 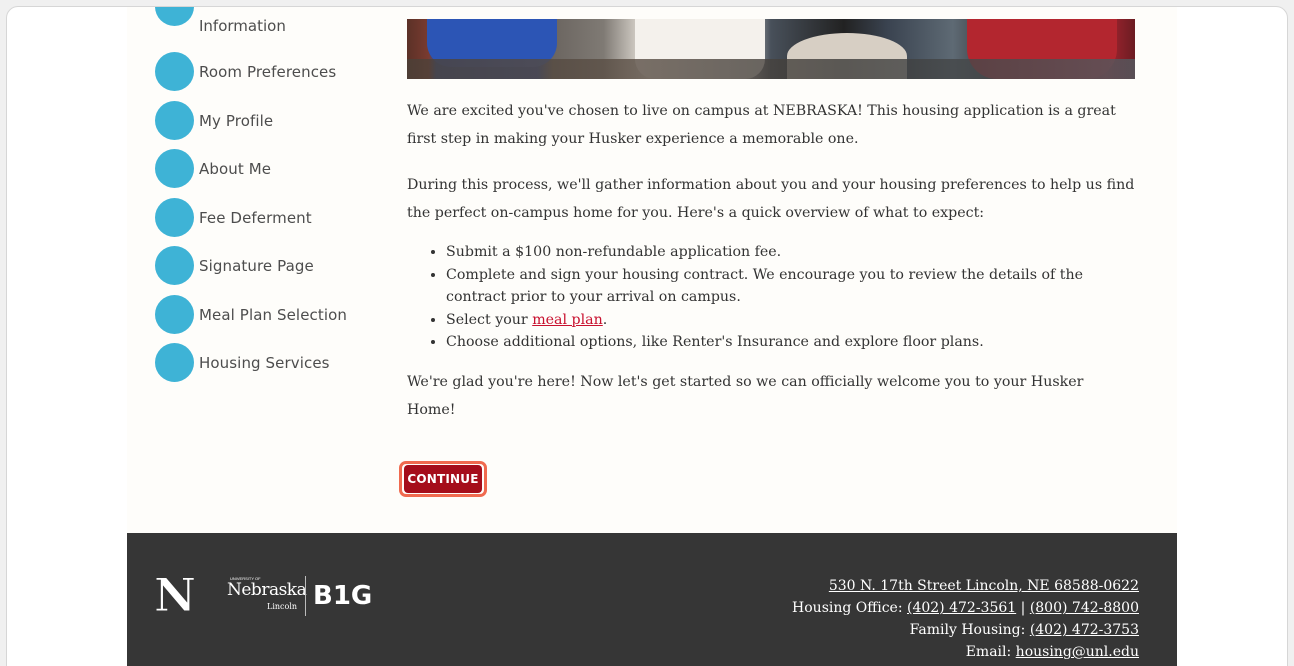 I want to click on step-label-information: Information, so click(x=242, y=26).